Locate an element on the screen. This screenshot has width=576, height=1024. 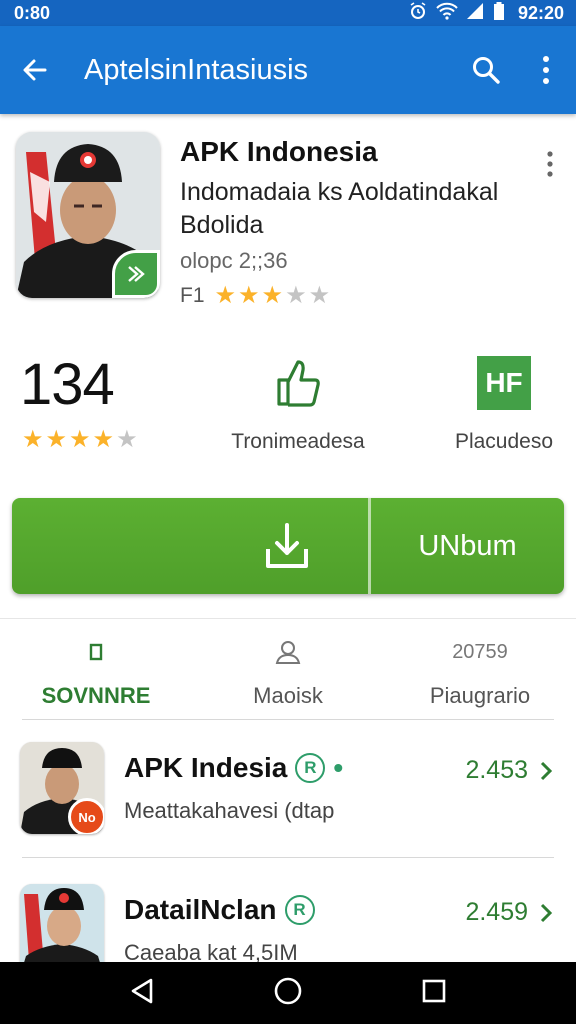
header-stars: ★ ★ ★ ★ ★ is located at coordinates (273, 296).